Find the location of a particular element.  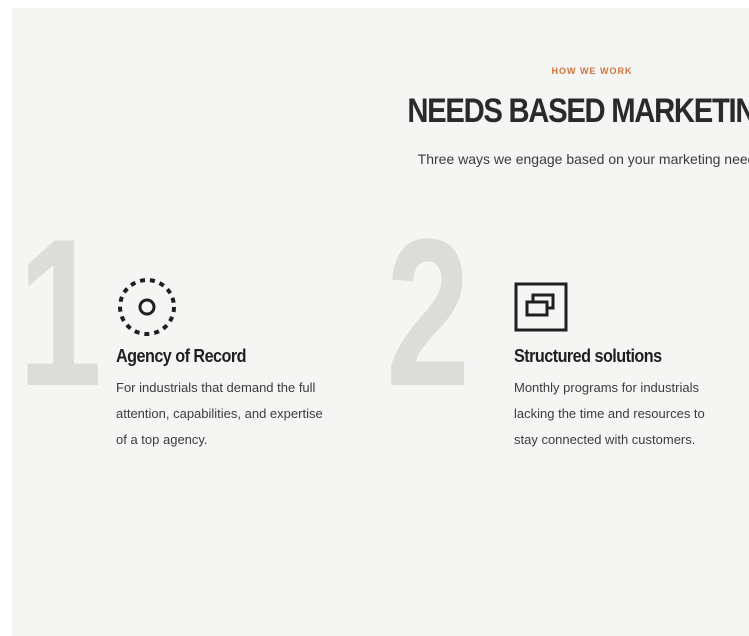

stacked-windows-icon is located at coordinates (541, 307).